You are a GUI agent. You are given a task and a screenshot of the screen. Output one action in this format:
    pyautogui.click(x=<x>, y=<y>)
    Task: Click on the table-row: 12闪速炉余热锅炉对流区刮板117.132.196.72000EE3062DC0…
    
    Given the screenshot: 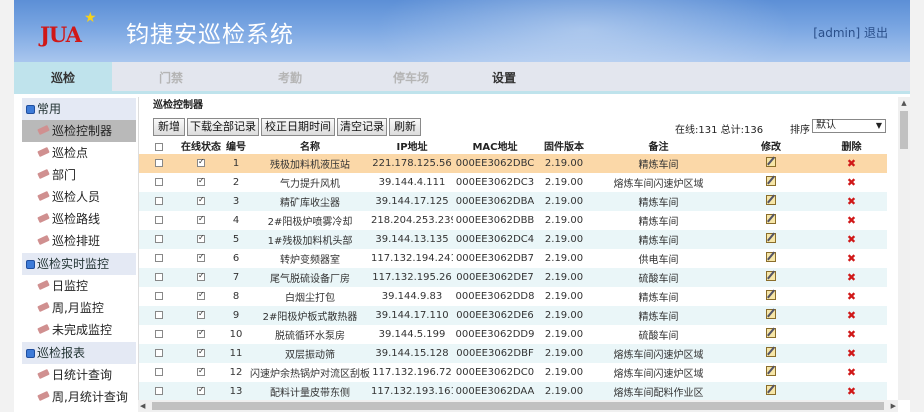 What is the action you would take?
    pyautogui.click(x=513, y=372)
    